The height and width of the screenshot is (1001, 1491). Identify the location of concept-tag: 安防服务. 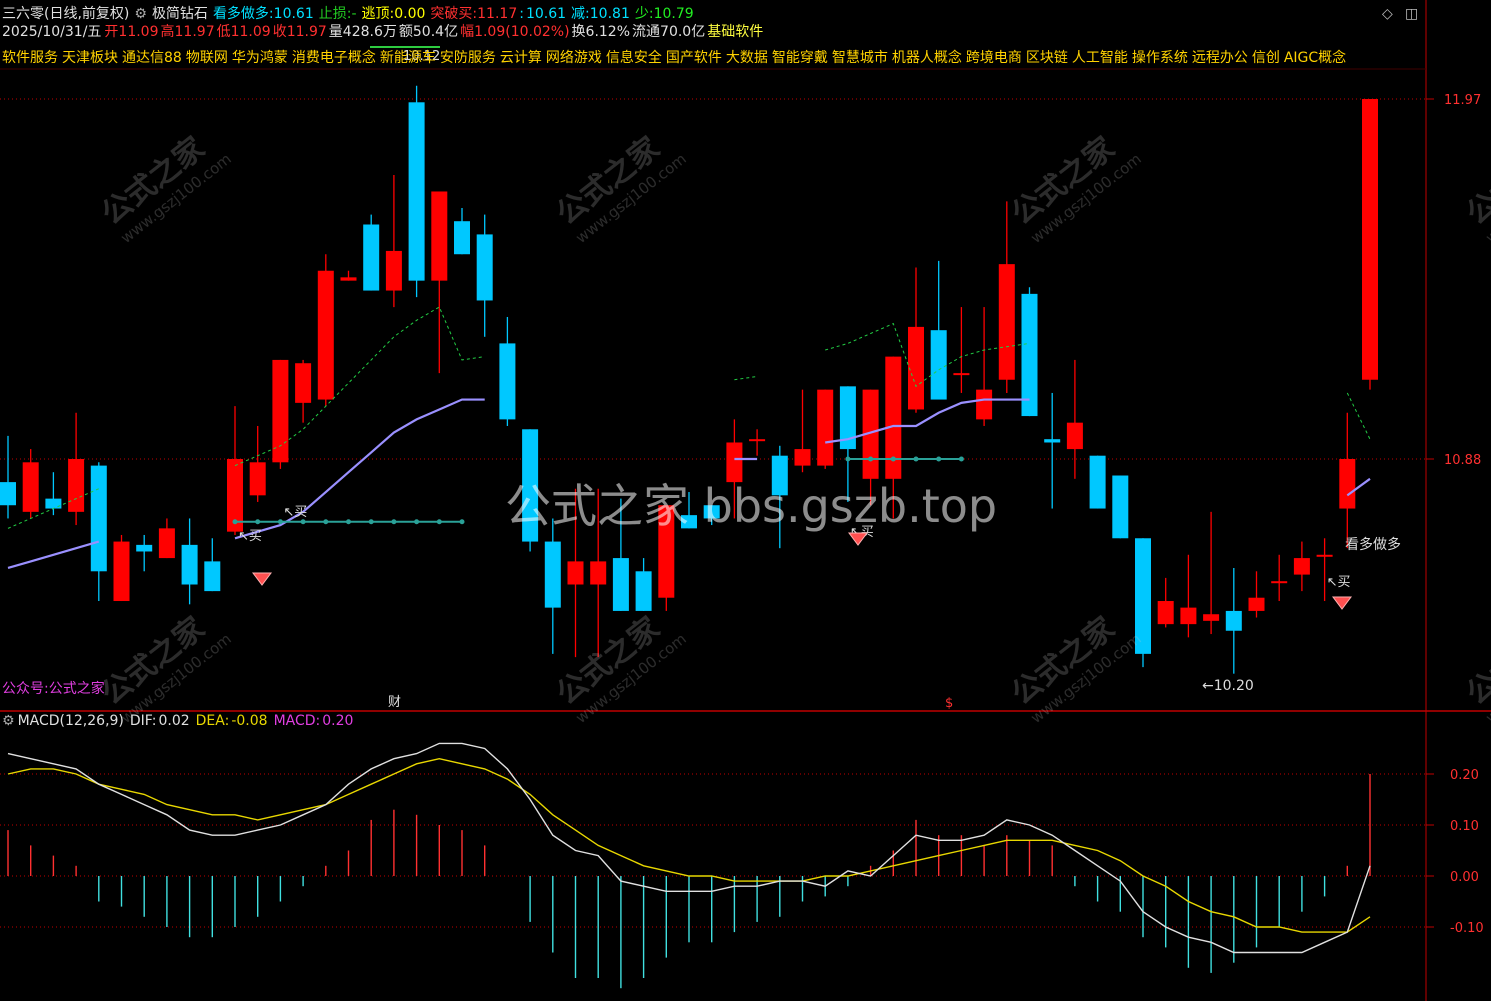
(468, 58).